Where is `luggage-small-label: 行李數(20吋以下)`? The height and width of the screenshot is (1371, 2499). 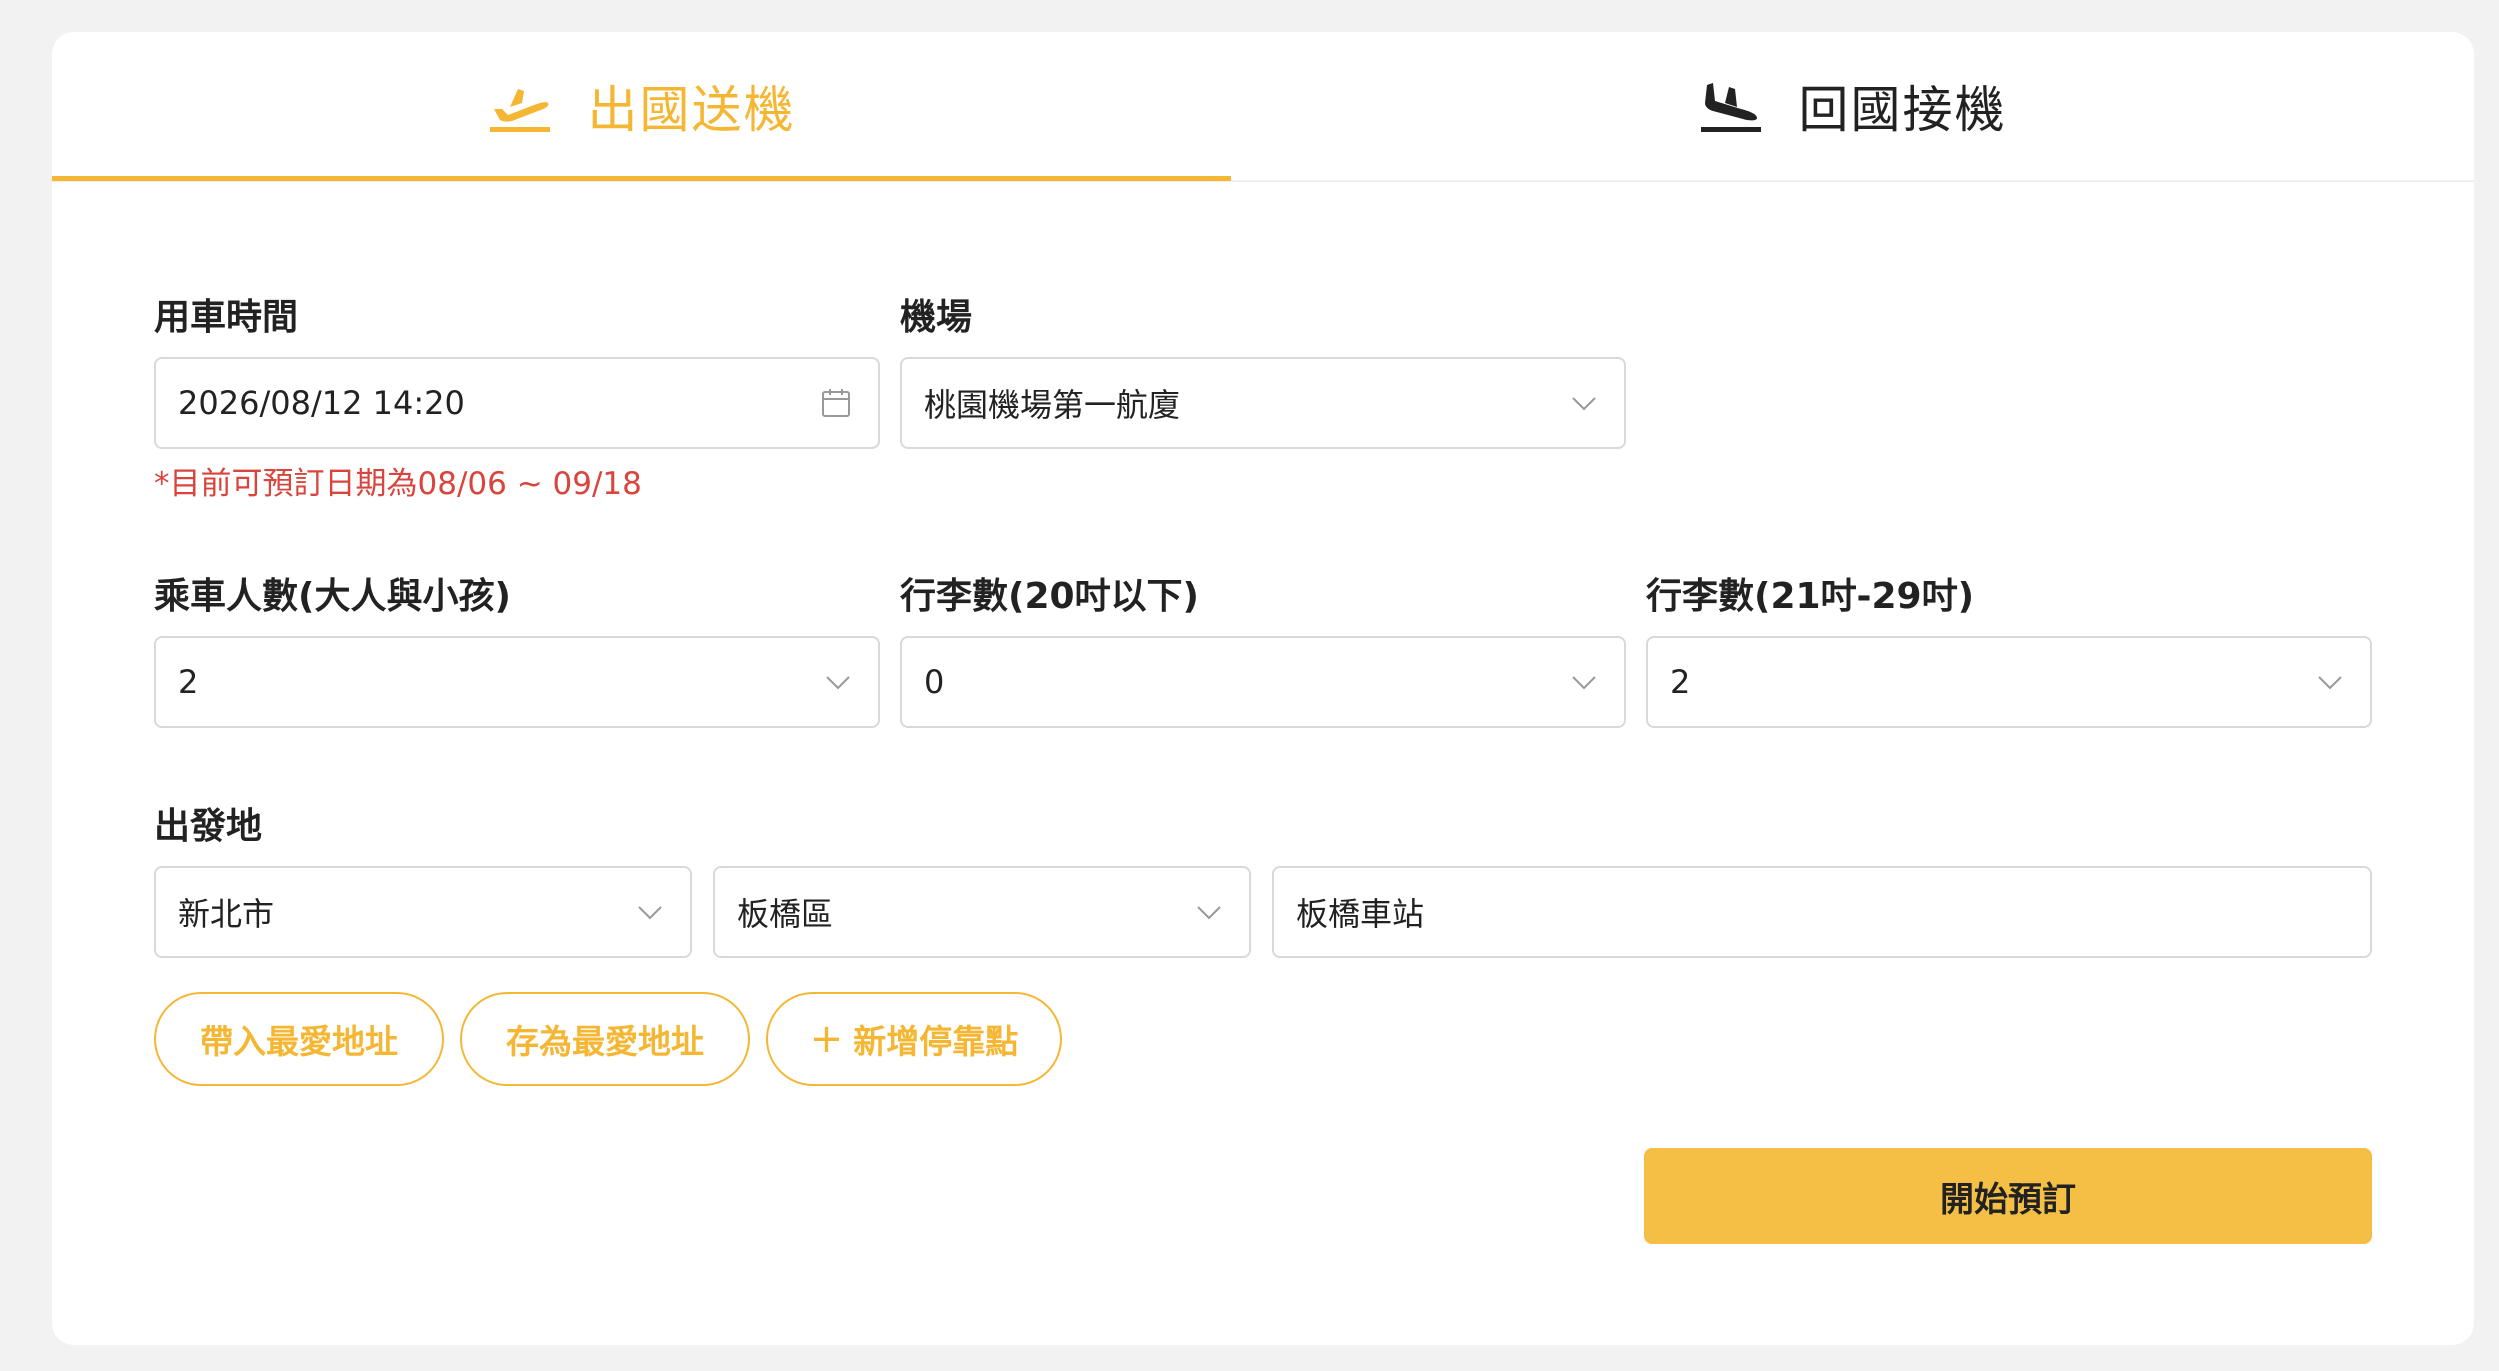 luggage-small-label: 行李數(20吋以下) is located at coordinates (1050, 596).